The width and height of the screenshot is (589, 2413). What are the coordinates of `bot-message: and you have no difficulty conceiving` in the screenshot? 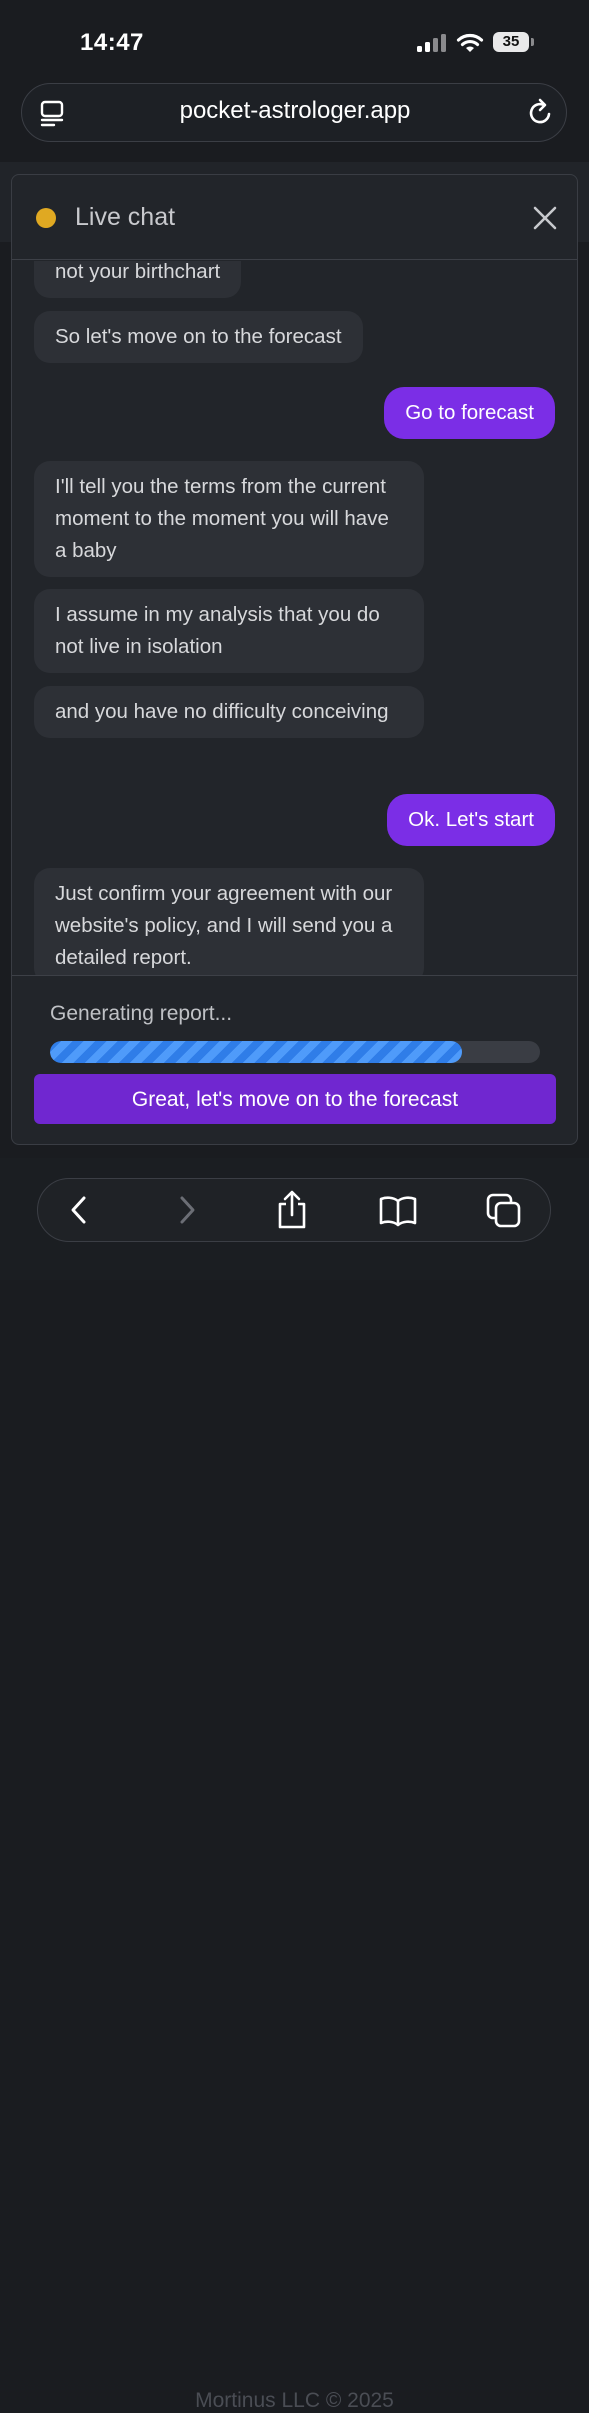 It's located at (229, 712).